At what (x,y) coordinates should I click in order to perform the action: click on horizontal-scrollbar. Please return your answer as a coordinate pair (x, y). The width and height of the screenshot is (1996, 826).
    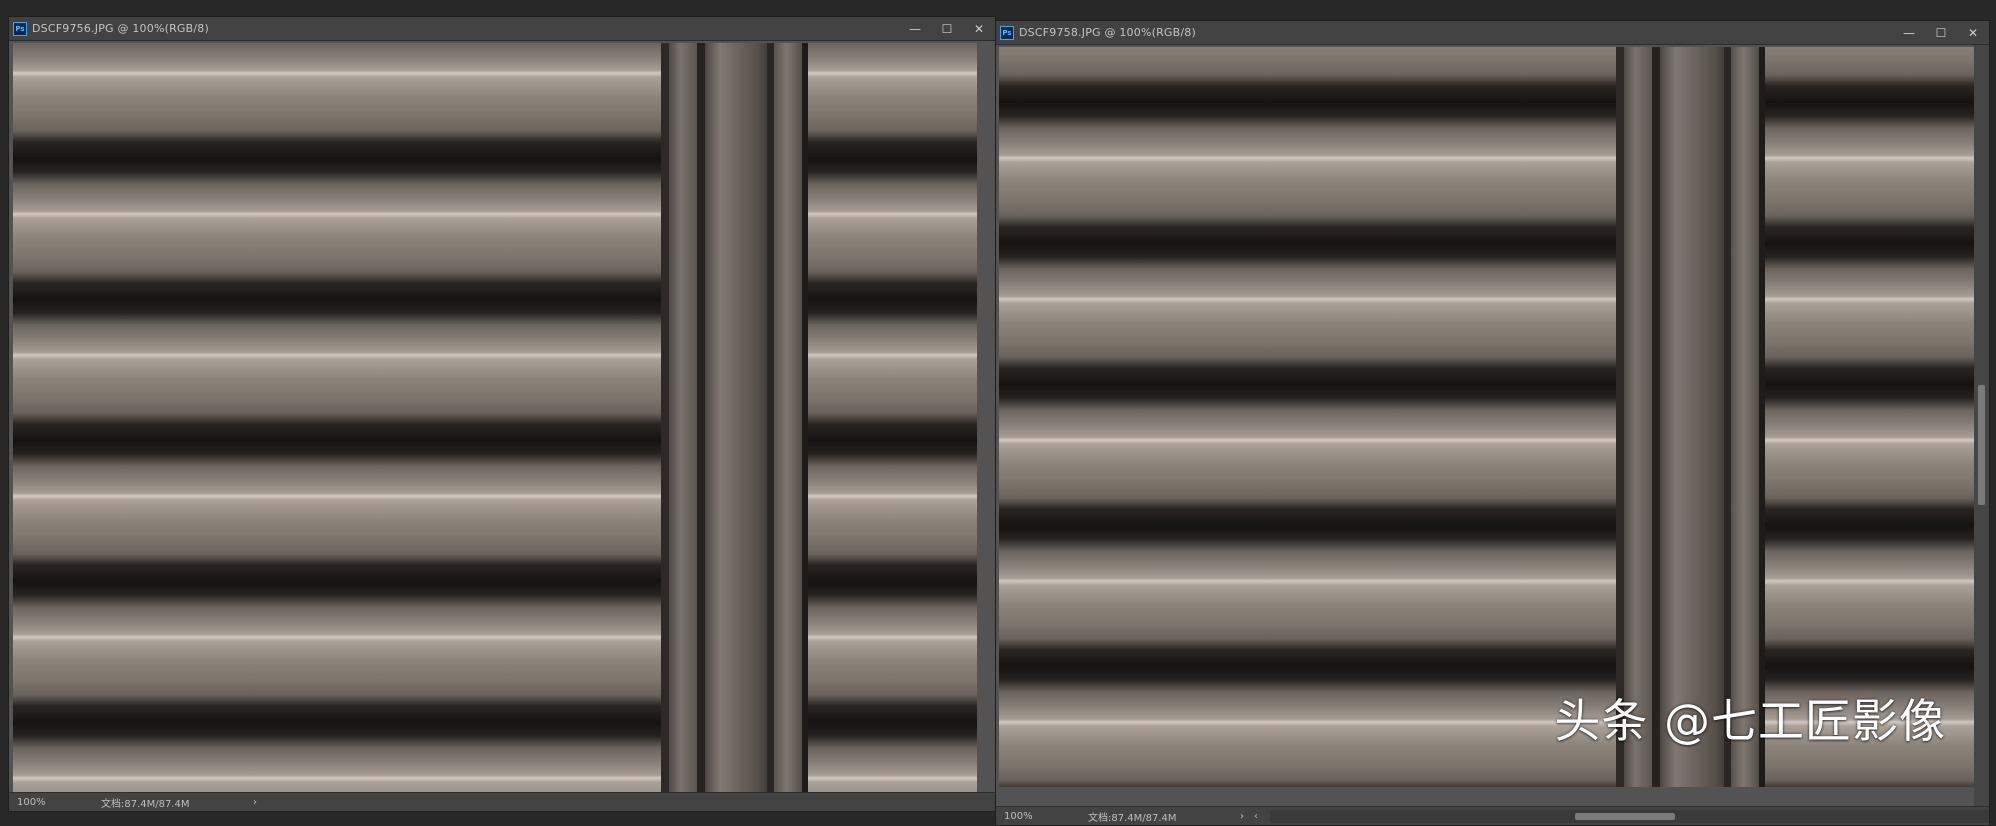
    Looking at the image, I should click on (1629, 816).